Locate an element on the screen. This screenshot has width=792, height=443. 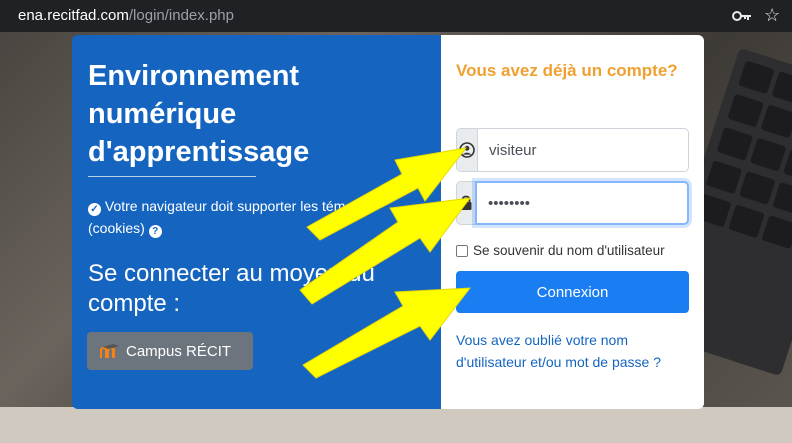
password-field is located at coordinates (572, 203).